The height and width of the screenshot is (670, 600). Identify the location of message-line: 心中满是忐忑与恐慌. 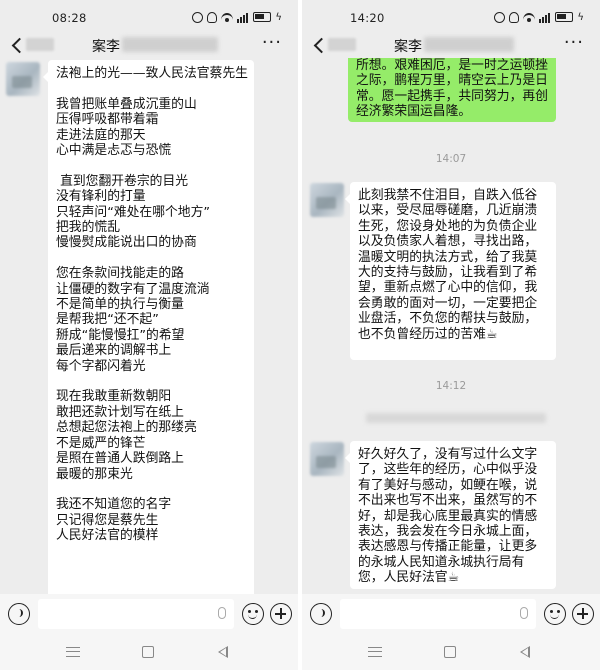
(114, 151).